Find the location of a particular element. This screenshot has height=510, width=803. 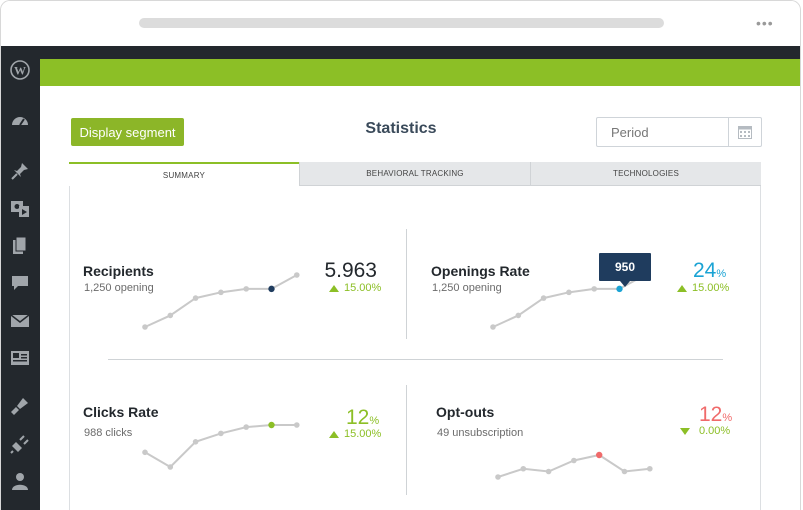

optouts-title: Opt-outs is located at coordinates (465, 412).